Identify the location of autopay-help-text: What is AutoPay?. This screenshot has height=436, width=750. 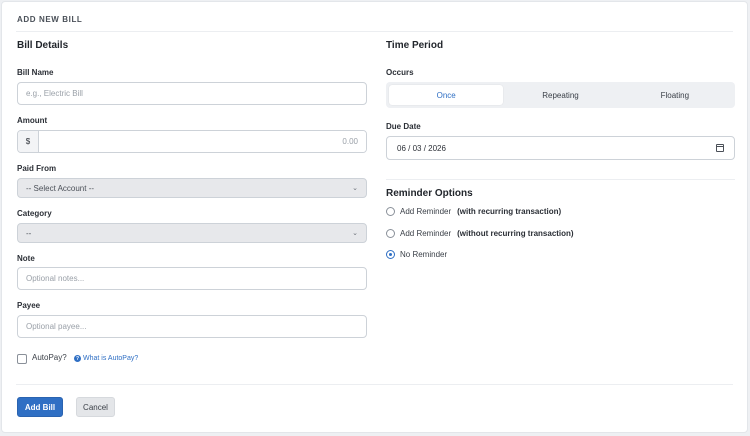
(111, 358).